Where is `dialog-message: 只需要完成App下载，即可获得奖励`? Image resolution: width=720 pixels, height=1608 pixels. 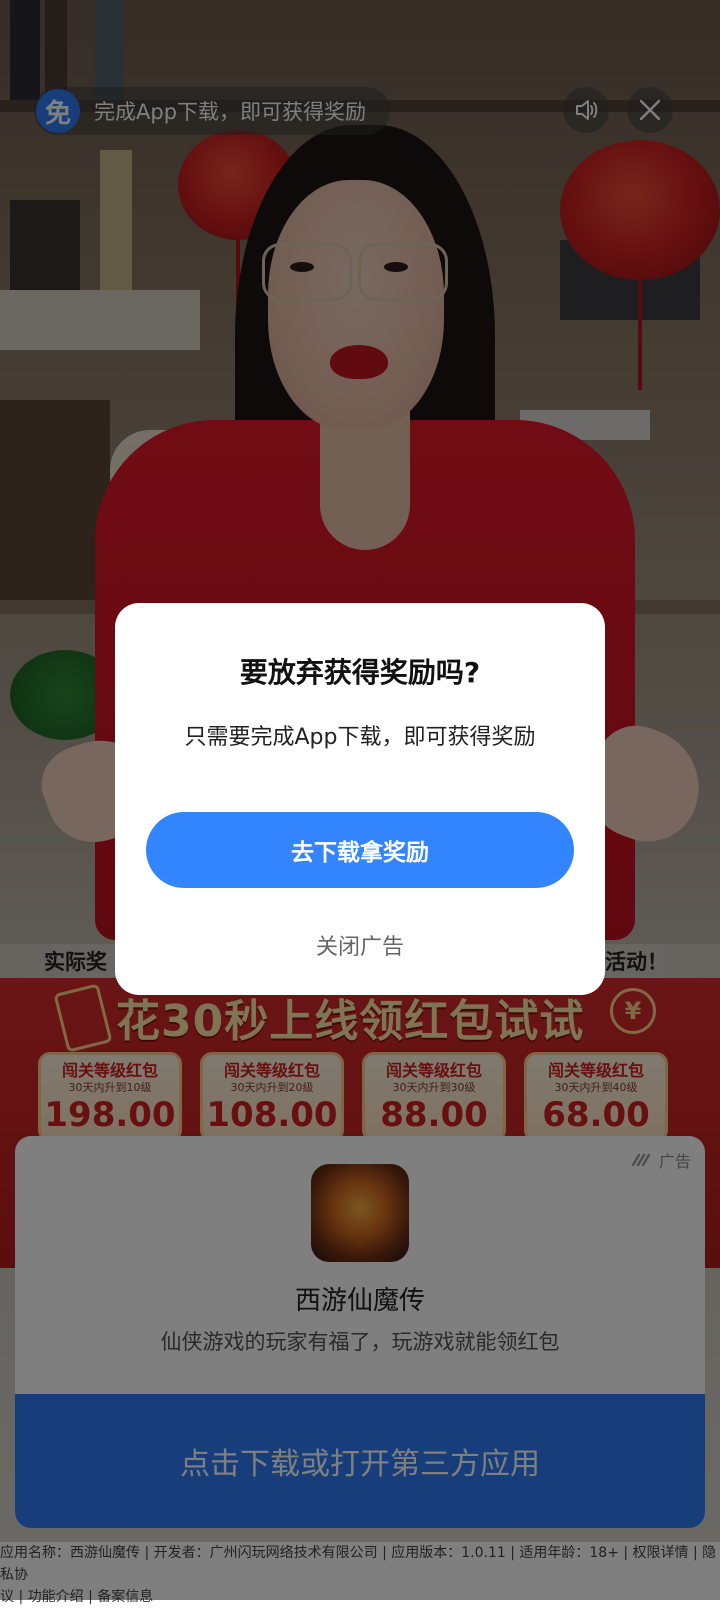
dialog-message: 只需要完成App下载，即可获得奖励 is located at coordinates (360, 737).